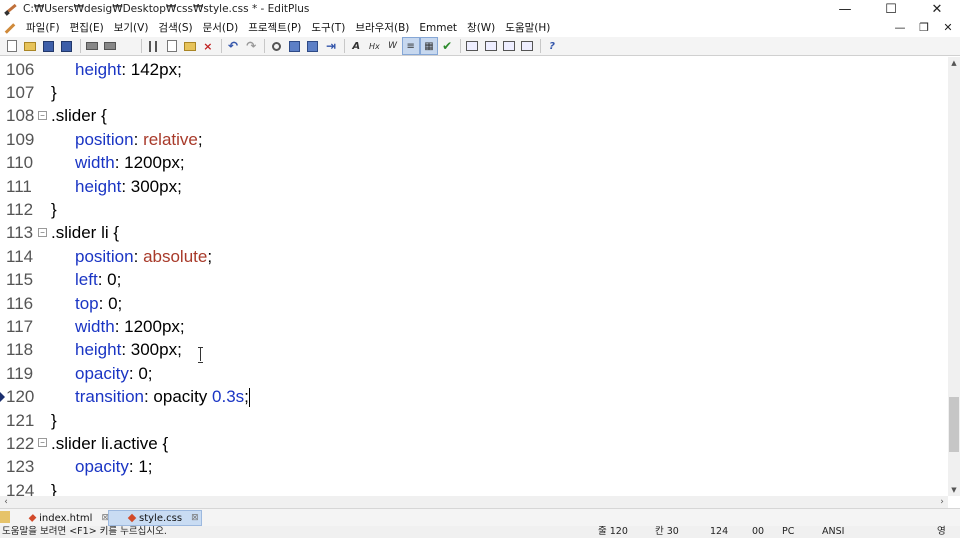  I want to click on code-line: 121}, so click(474, 420).